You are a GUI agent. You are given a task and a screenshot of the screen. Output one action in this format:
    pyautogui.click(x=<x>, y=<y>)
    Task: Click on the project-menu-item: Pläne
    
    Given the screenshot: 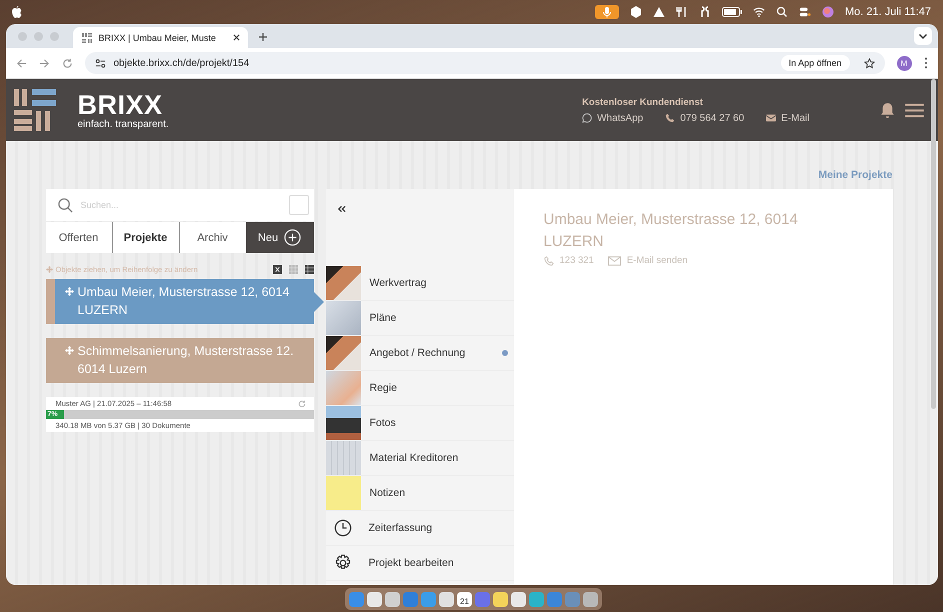 What is the action you would take?
    pyautogui.click(x=420, y=318)
    